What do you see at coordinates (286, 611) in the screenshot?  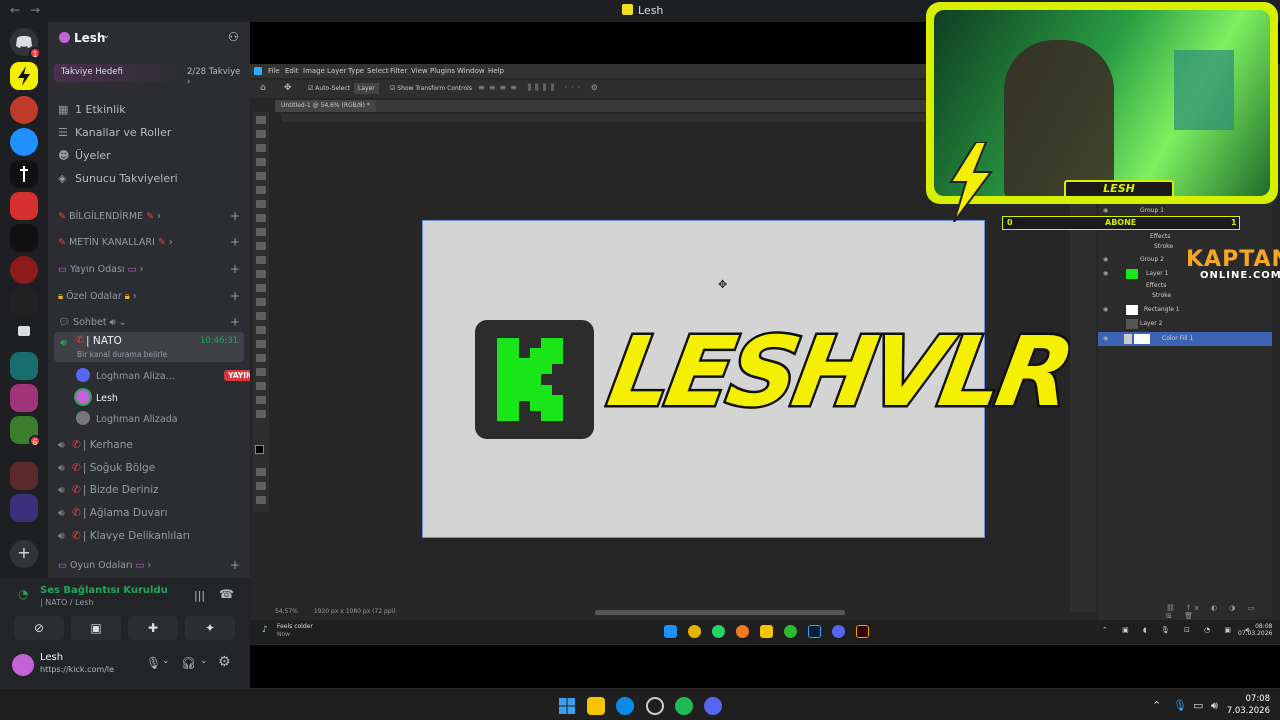 I see `zoom-level: 54,57%` at bounding box center [286, 611].